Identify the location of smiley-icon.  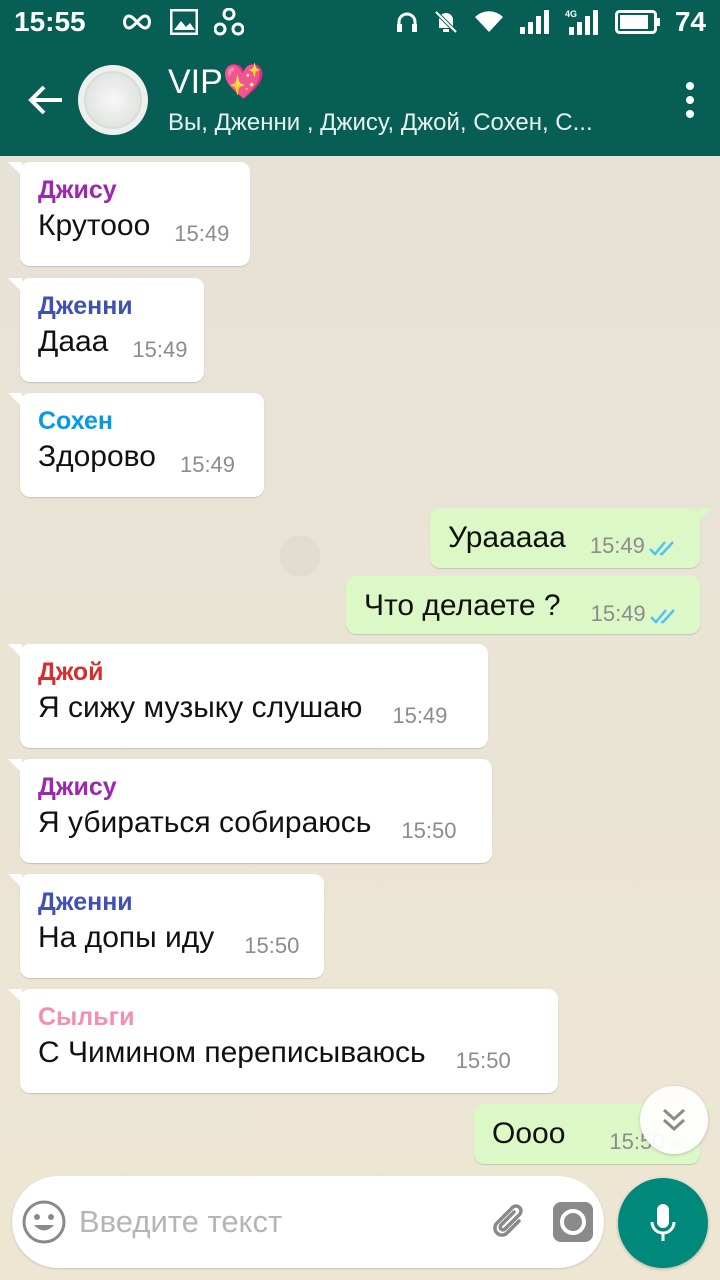
(43, 1222).